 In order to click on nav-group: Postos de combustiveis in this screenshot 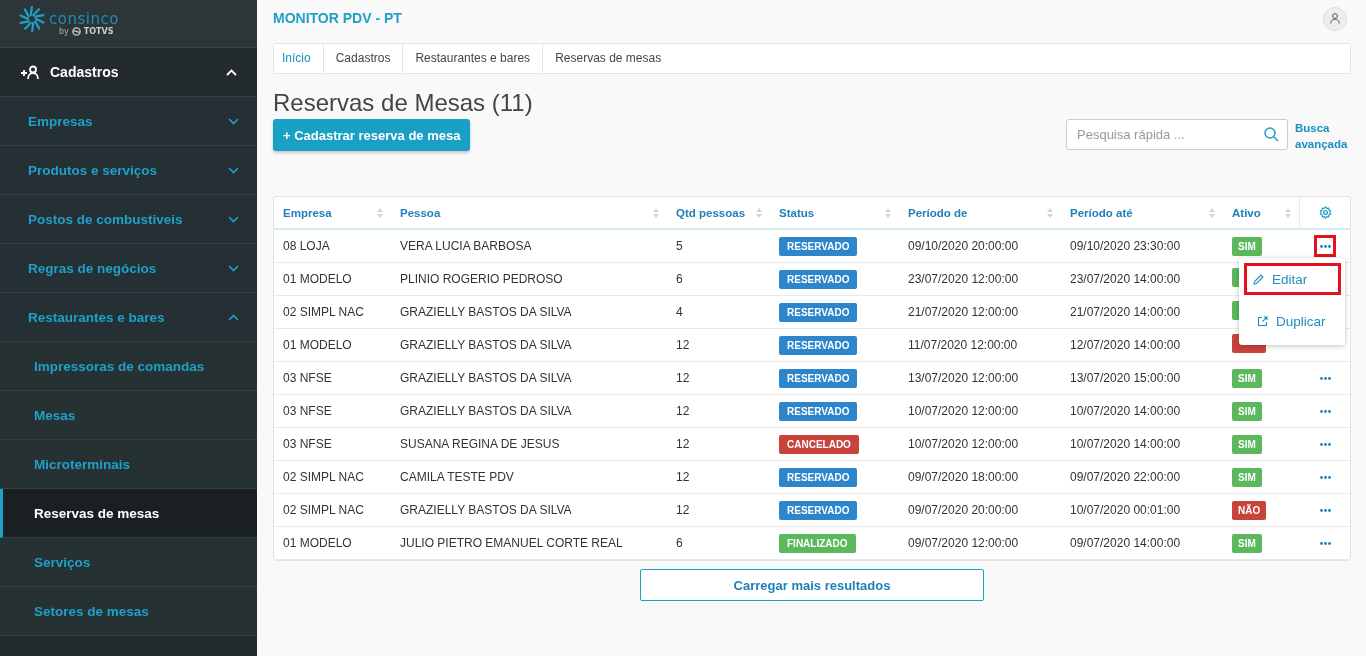, I will do `click(128, 219)`.